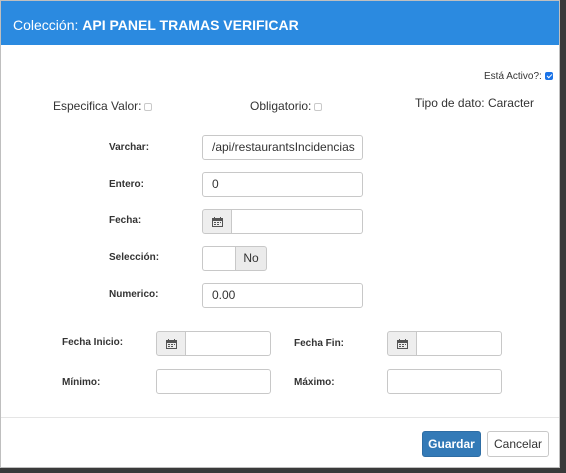  What do you see at coordinates (126, 184) in the screenshot?
I see `entero-label: Entero:` at bounding box center [126, 184].